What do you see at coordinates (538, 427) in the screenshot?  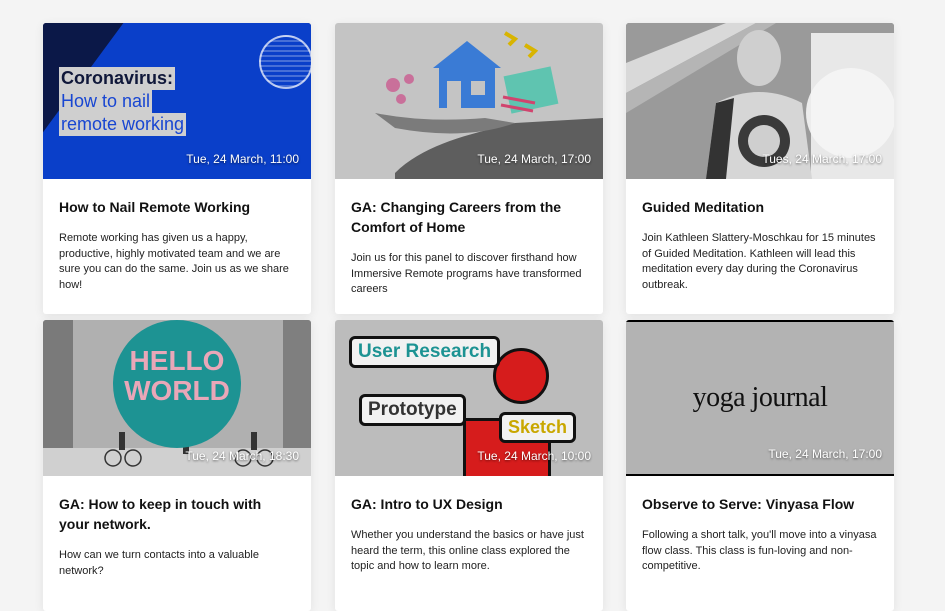 I see `sketch-bubble: Sketch` at bounding box center [538, 427].